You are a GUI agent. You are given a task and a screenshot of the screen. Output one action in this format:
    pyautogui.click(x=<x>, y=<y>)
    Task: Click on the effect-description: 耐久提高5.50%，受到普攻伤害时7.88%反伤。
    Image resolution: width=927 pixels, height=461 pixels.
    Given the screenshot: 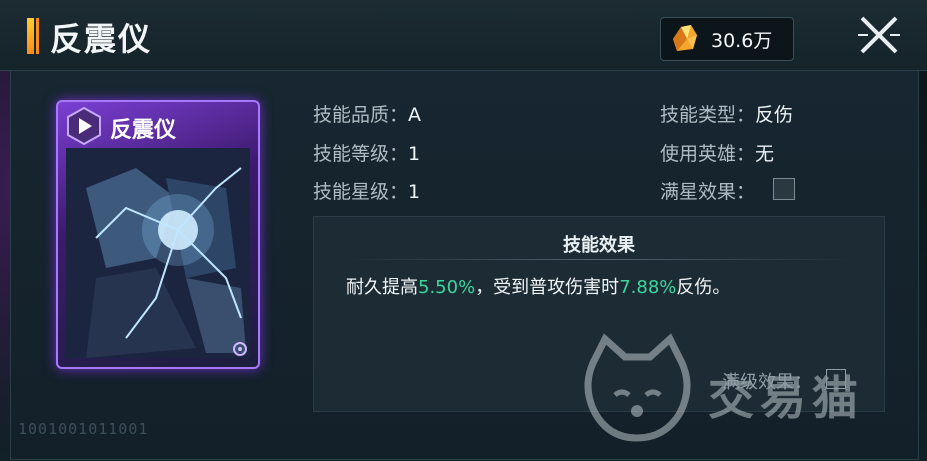 What is the action you would take?
    pyautogui.click(x=538, y=286)
    